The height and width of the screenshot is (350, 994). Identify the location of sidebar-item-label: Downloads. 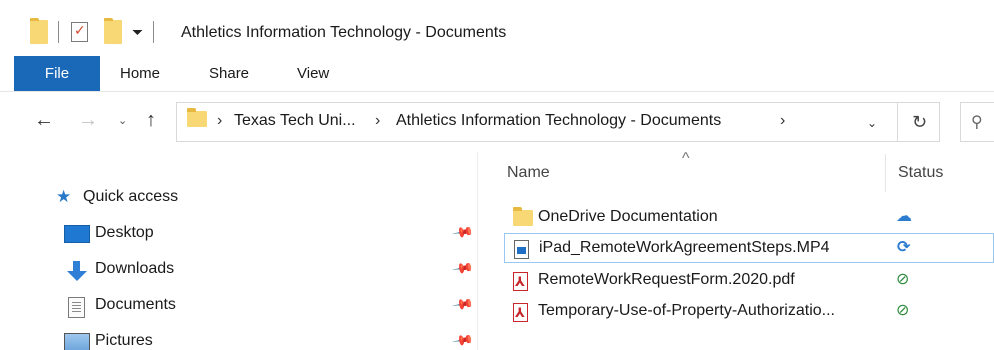
(135, 268).